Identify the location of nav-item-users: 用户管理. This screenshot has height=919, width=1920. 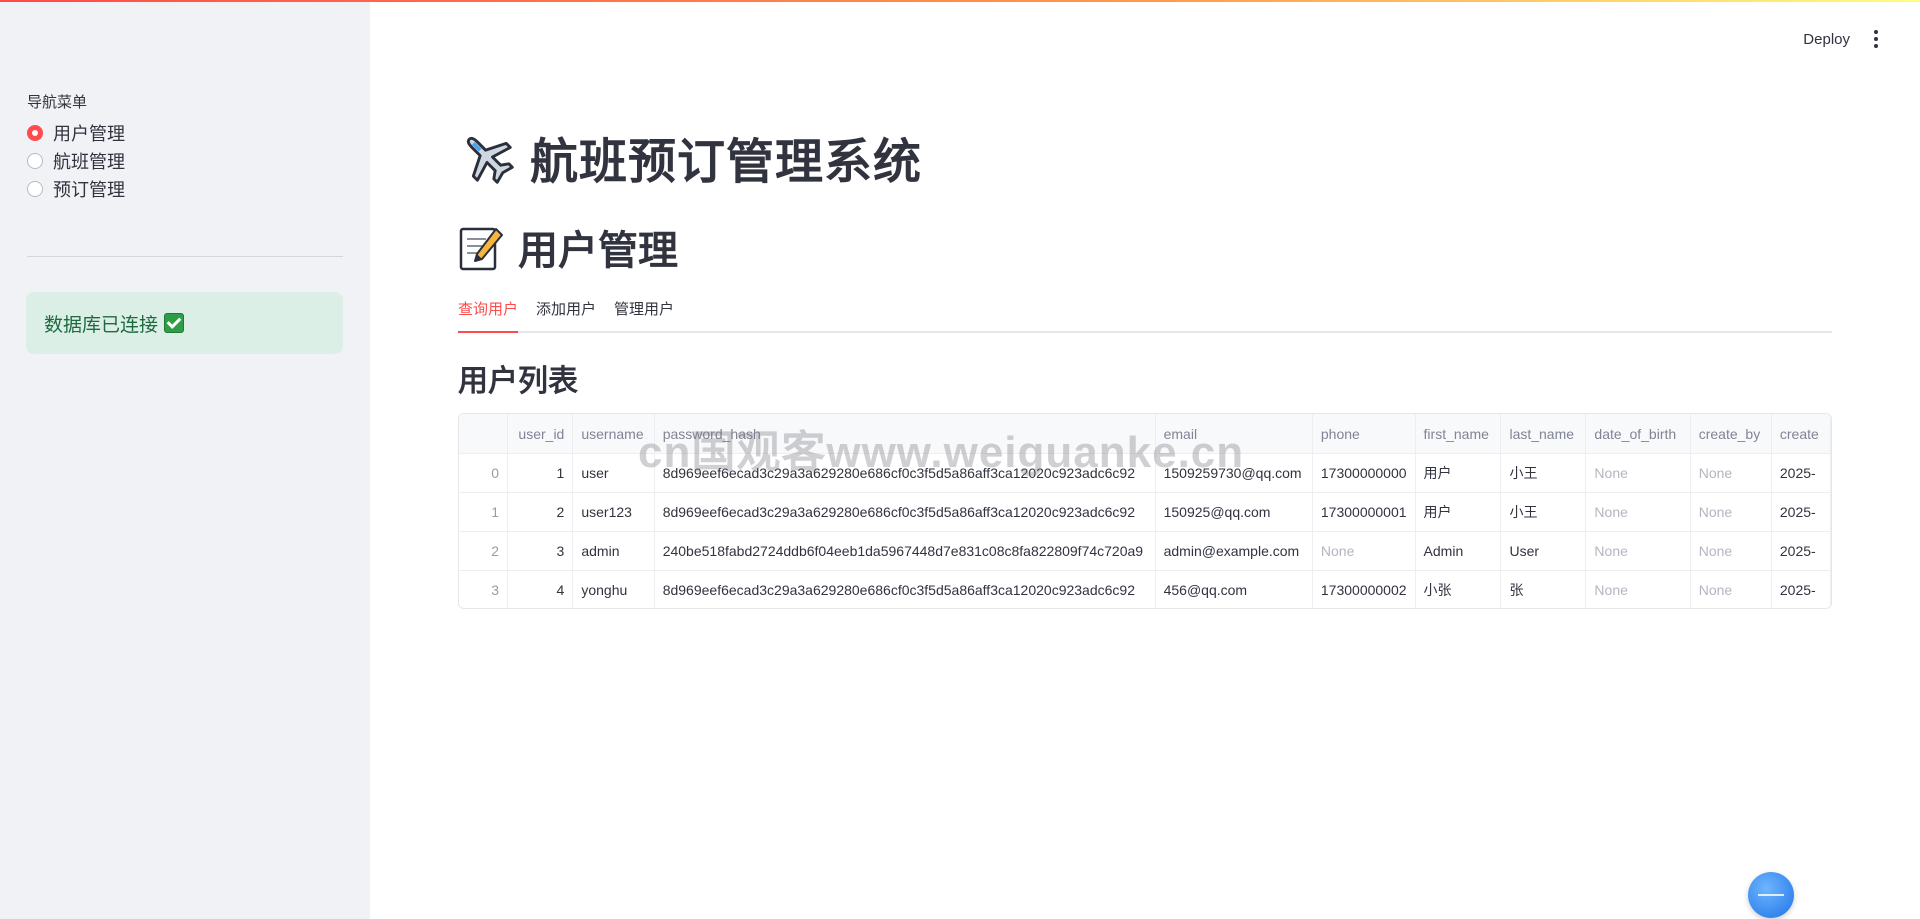
(76, 133).